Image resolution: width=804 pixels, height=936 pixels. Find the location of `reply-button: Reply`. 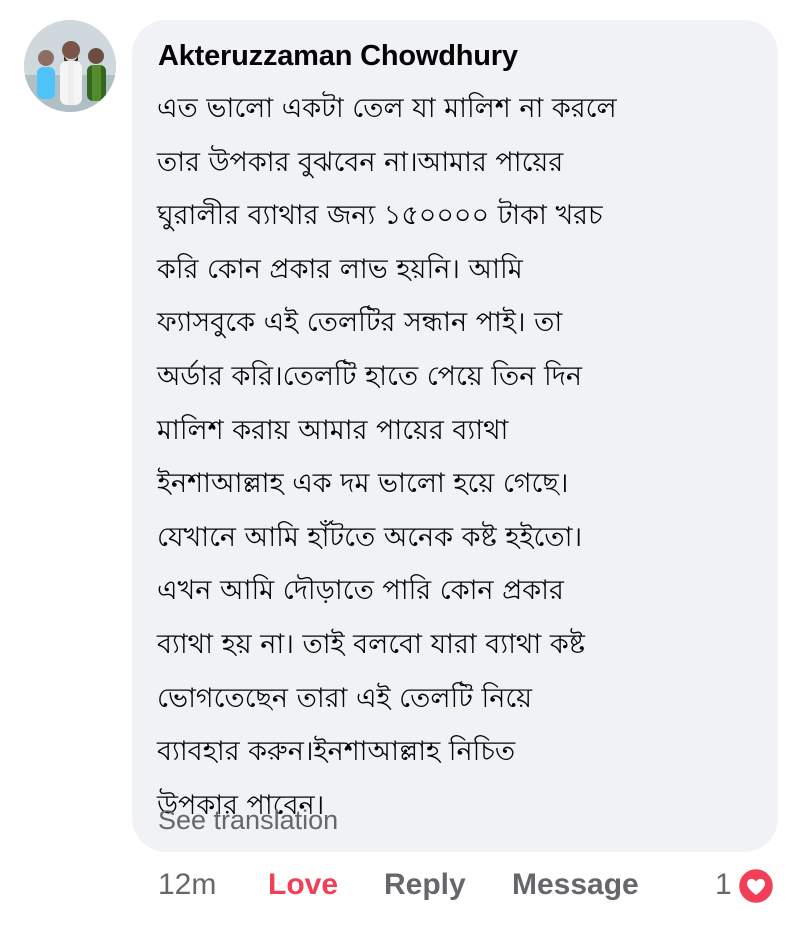

reply-button: Reply is located at coordinates (425, 885).